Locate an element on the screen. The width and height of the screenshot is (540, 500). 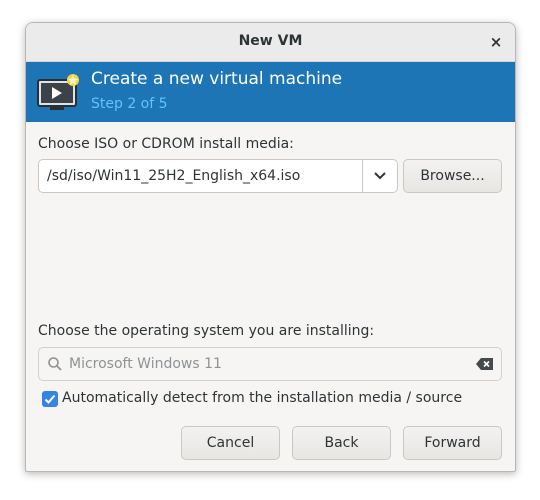
close-button: × is located at coordinates (496, 42).